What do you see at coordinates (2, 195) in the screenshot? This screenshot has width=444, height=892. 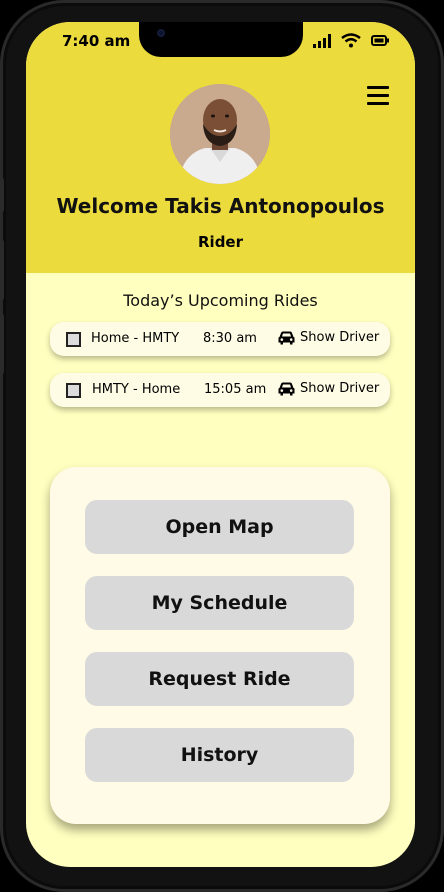 I see `mute-switch` at bounding box center [2, 195].